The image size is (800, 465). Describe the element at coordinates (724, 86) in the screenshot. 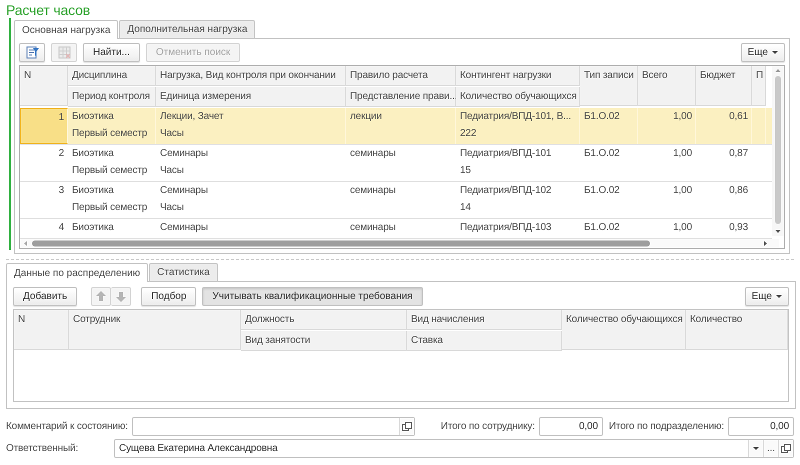

I see `column-header: Бюджет` at that location.